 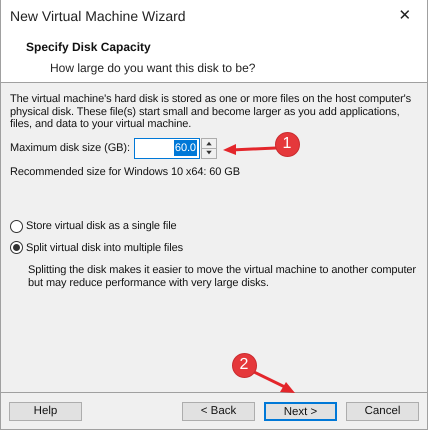 I want to click on description-text: The virtual machine's hard disk is stored as one or more files on the host computer's physical disk. These file(s) start small and become larger as you add applications, files, and data to your virtual machine., so click(x=211, y=111).